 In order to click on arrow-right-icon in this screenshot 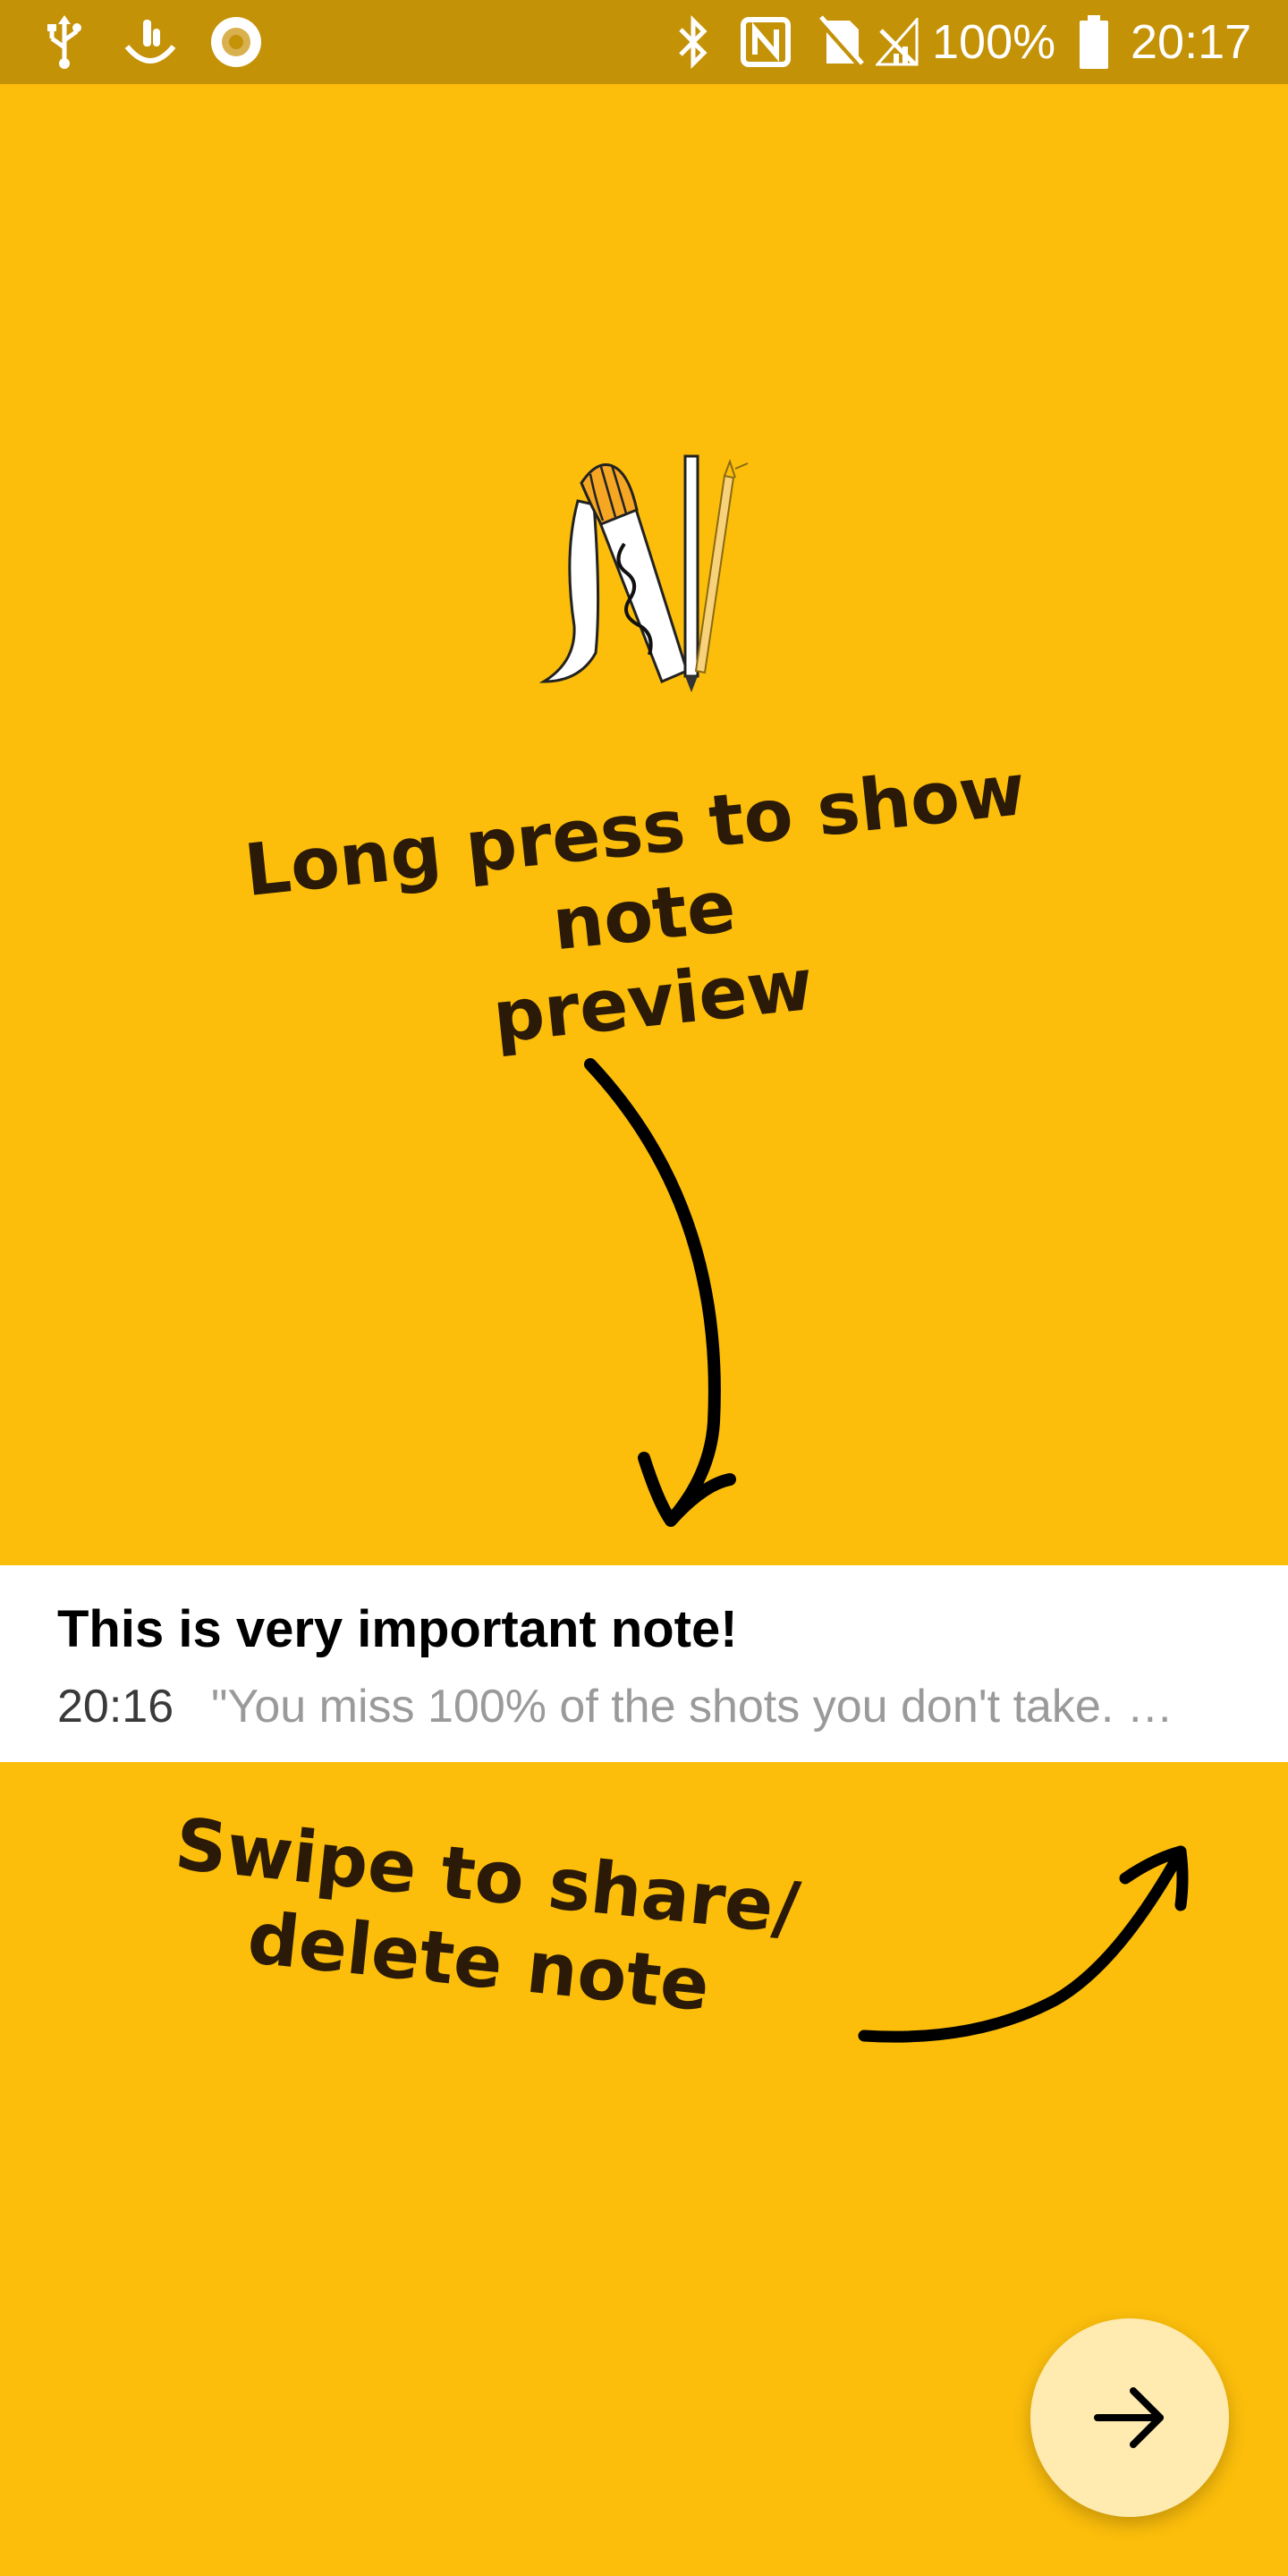, I will do `click(1129, 2417)`.